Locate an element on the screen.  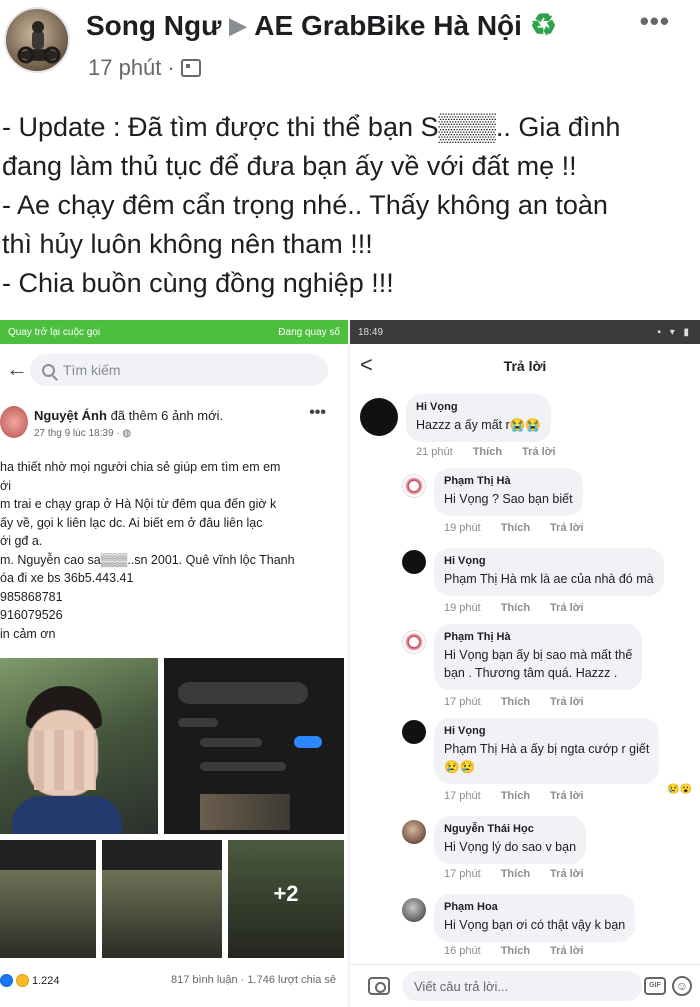
comment-actions: 19 phút Thích Trả lời is located at coordinates (514, 528).